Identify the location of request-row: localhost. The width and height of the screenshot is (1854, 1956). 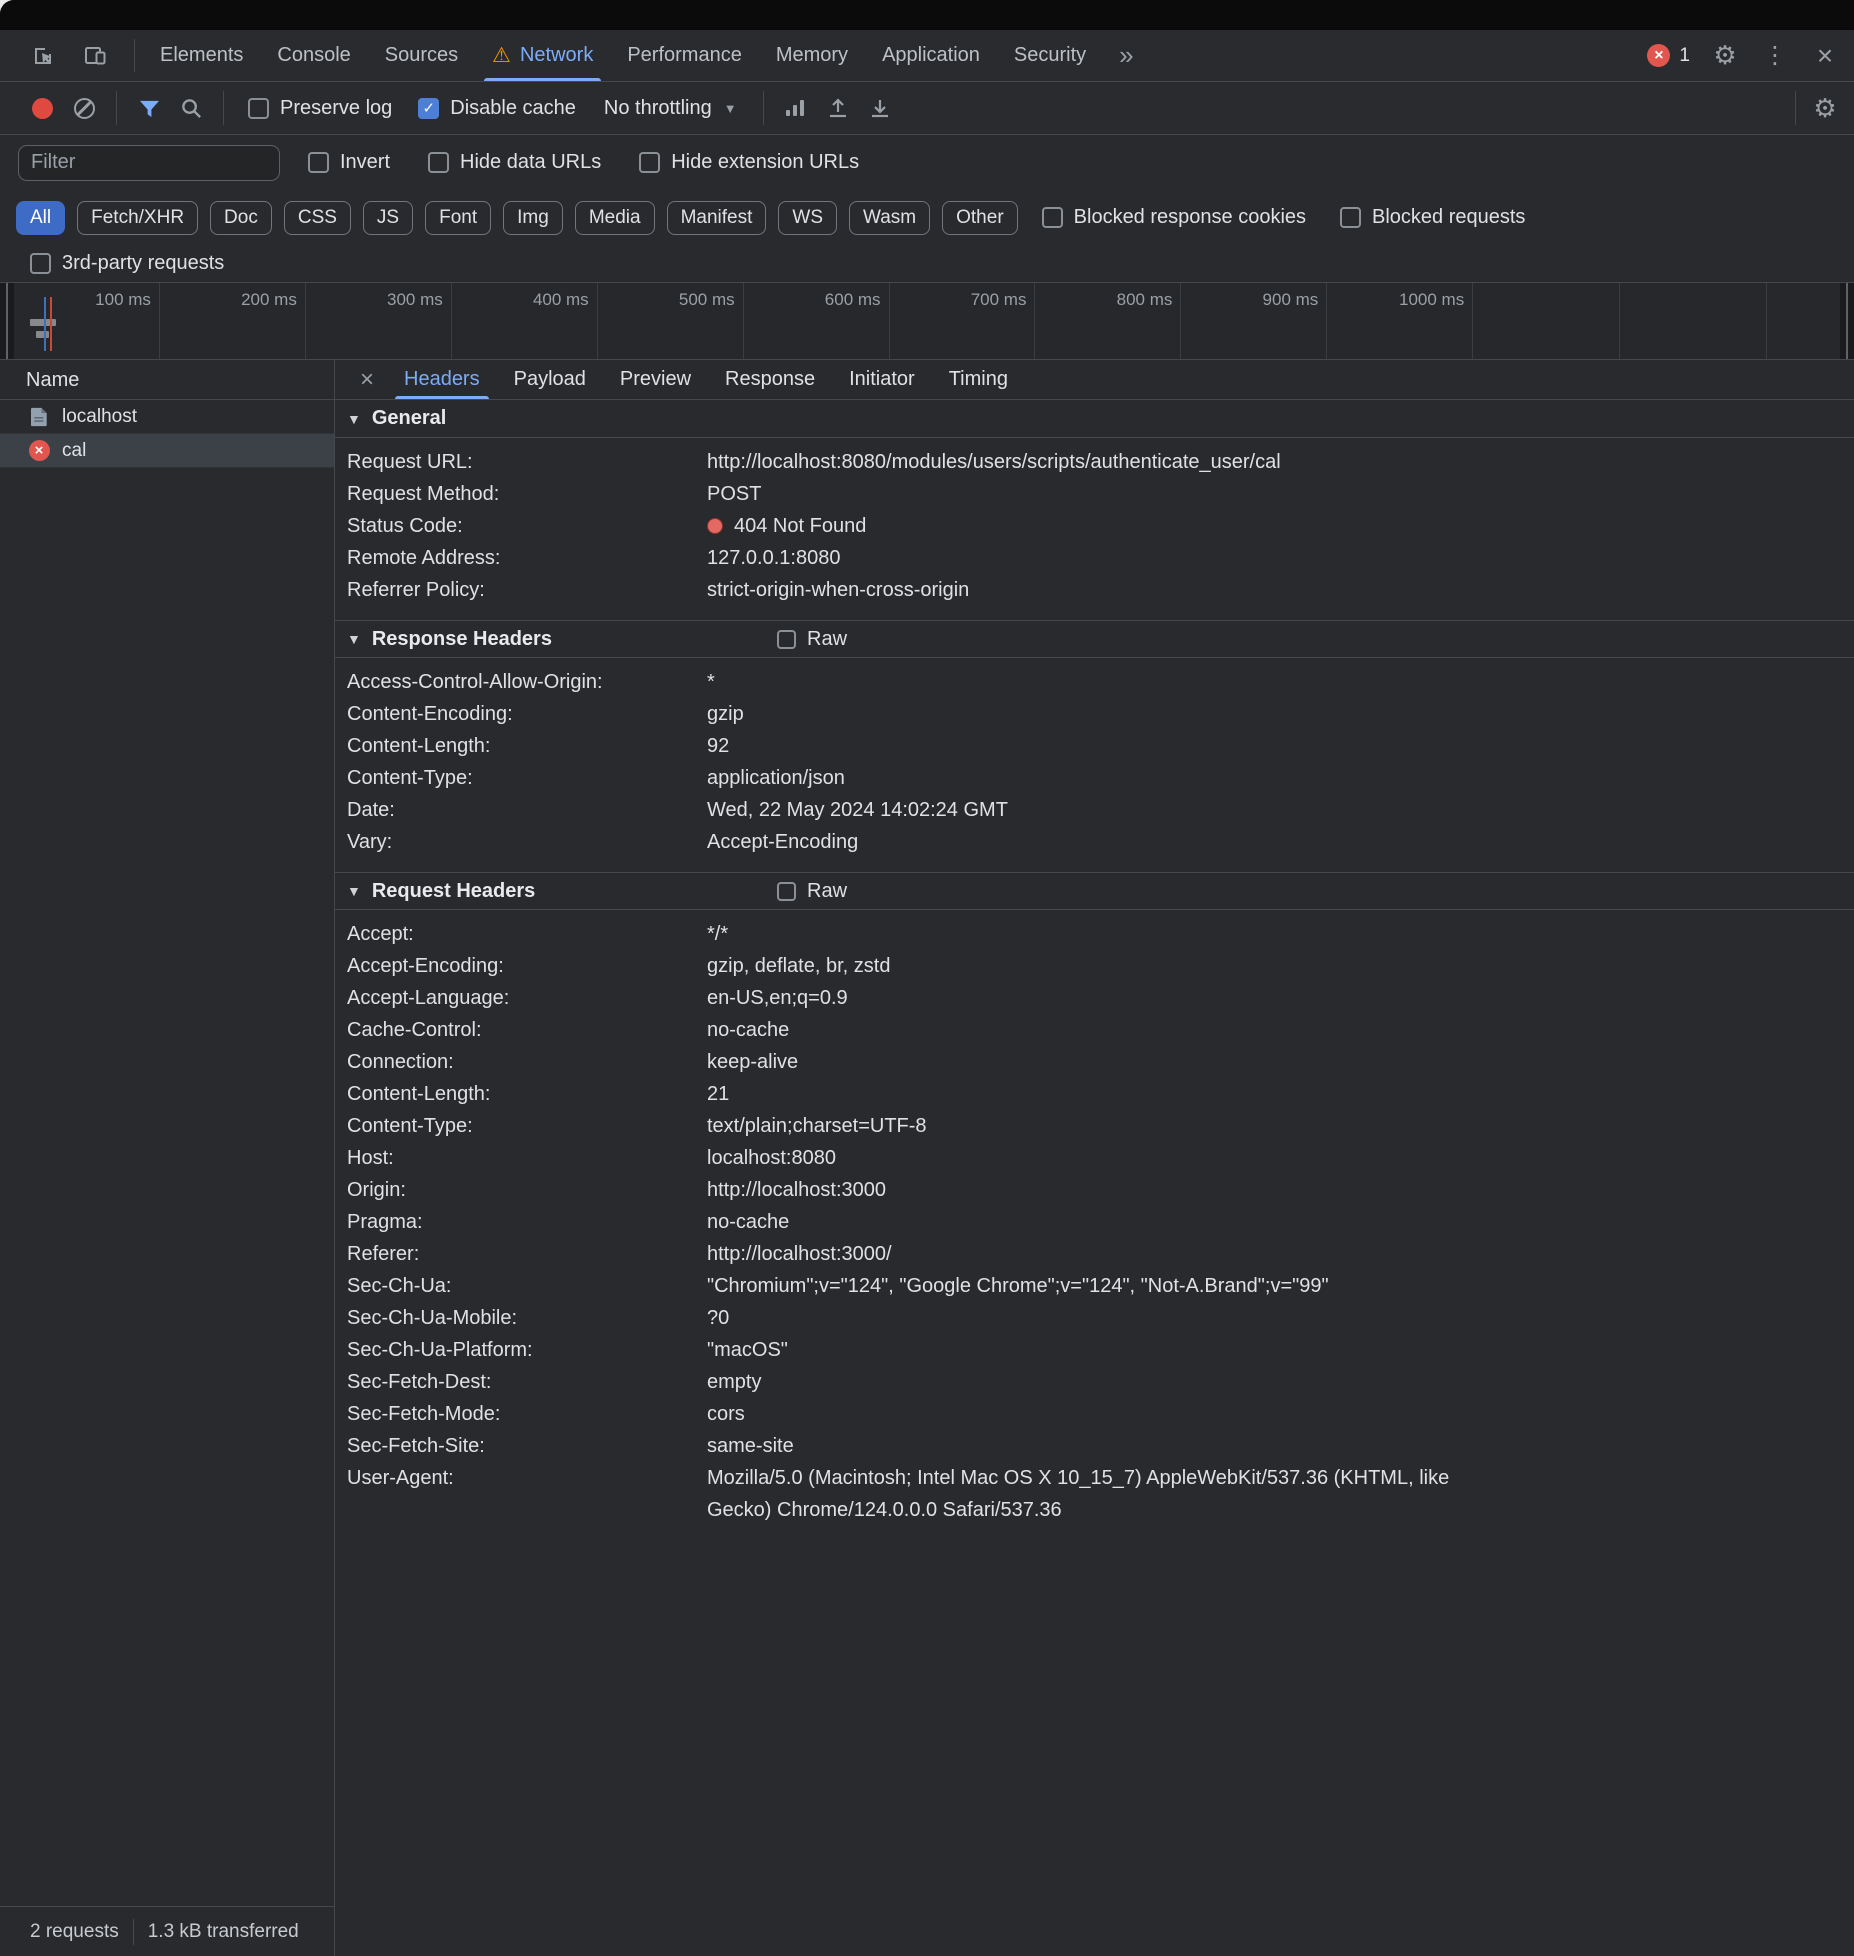
(167, 417).